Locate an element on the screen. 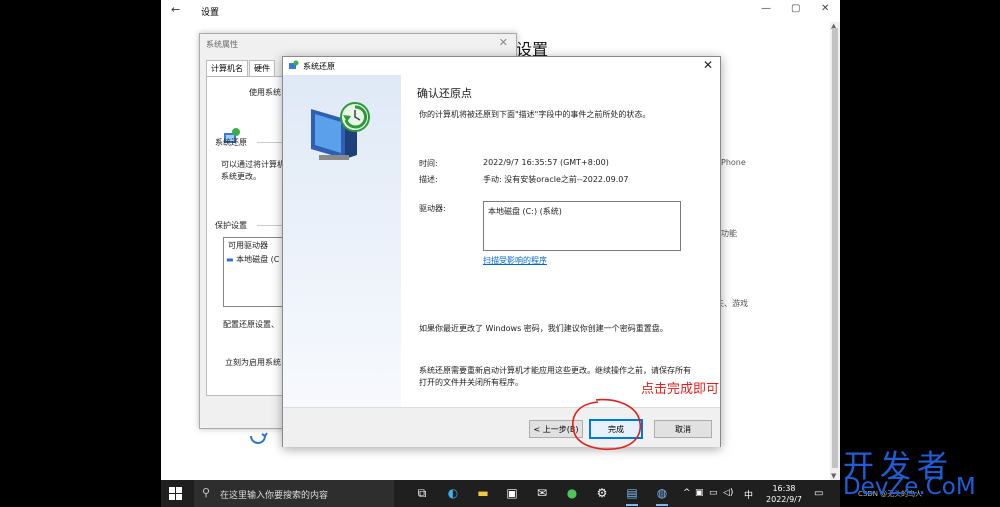  drive-value: 本地磁盘 (C:) (系统) is located at coordinates (525, 211).